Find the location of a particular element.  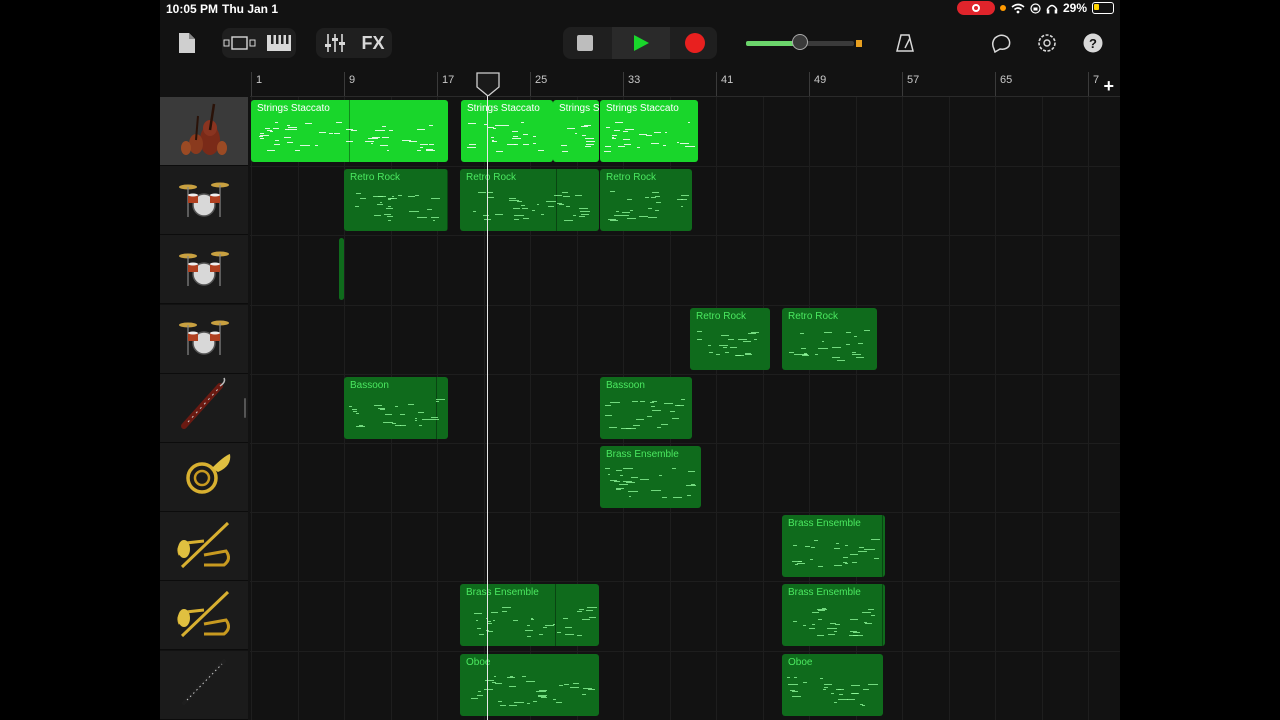

master-volume-slider is located at coordinates (808, 43).